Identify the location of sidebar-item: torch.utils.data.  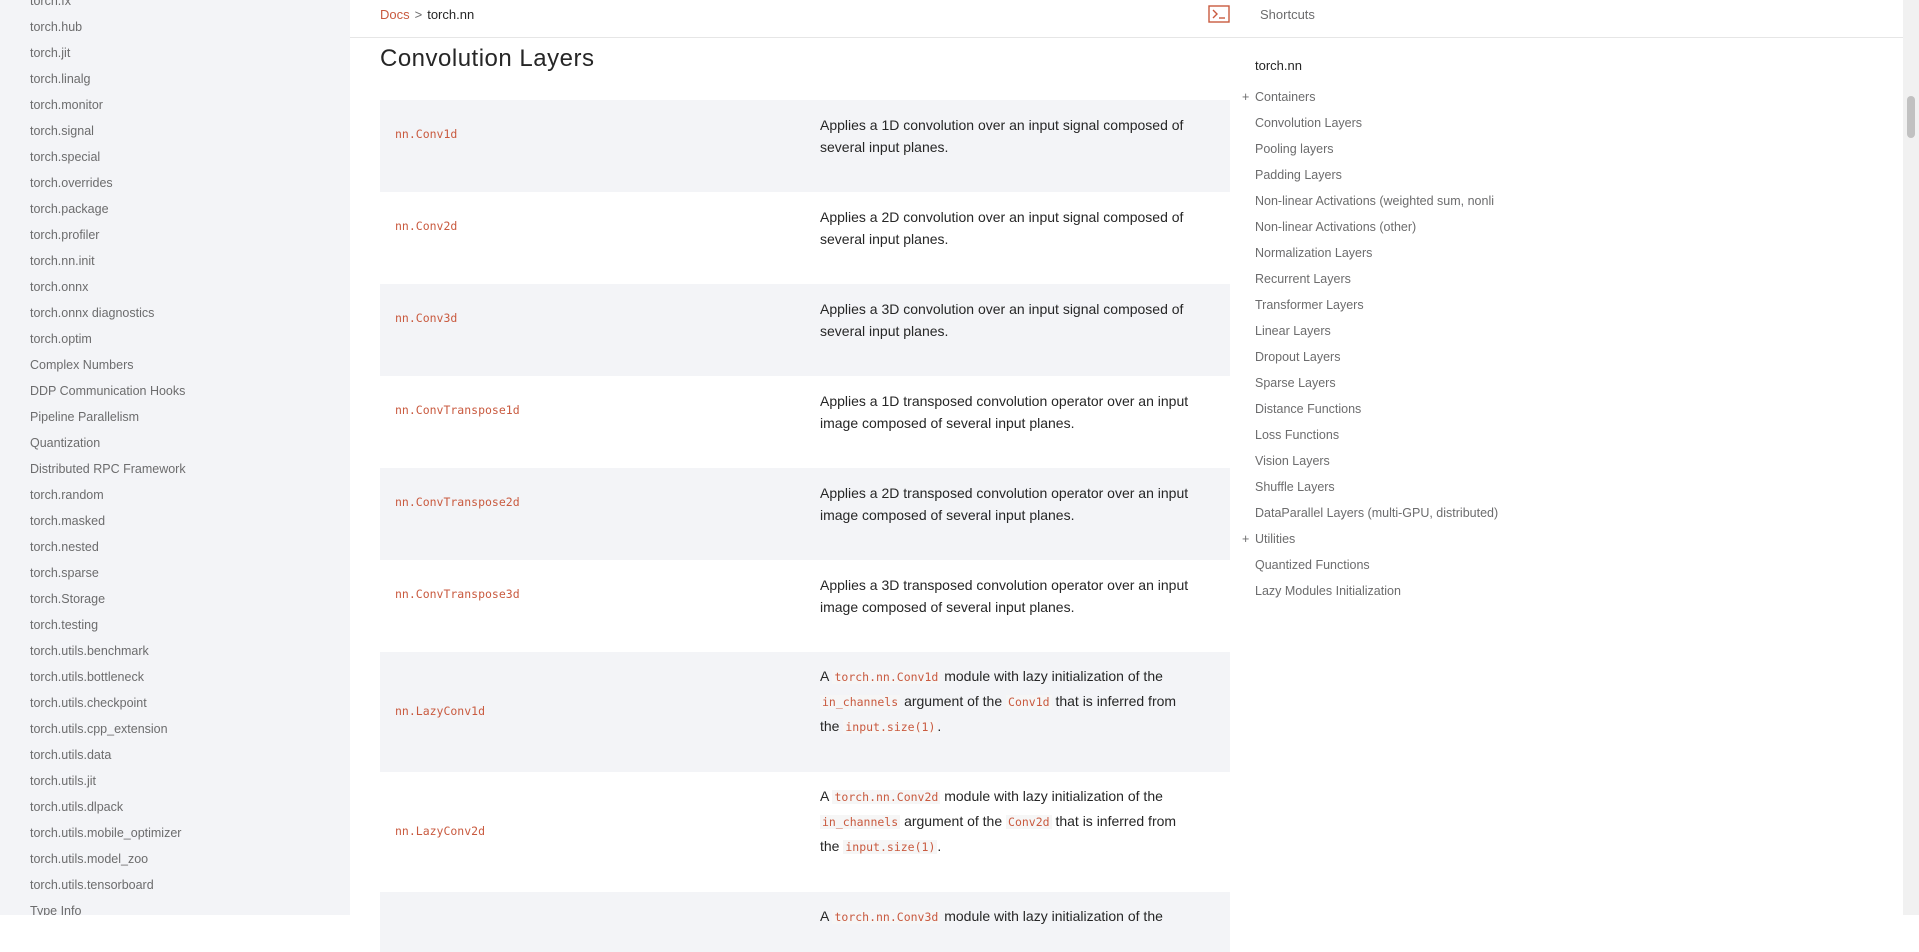
(108, 755).